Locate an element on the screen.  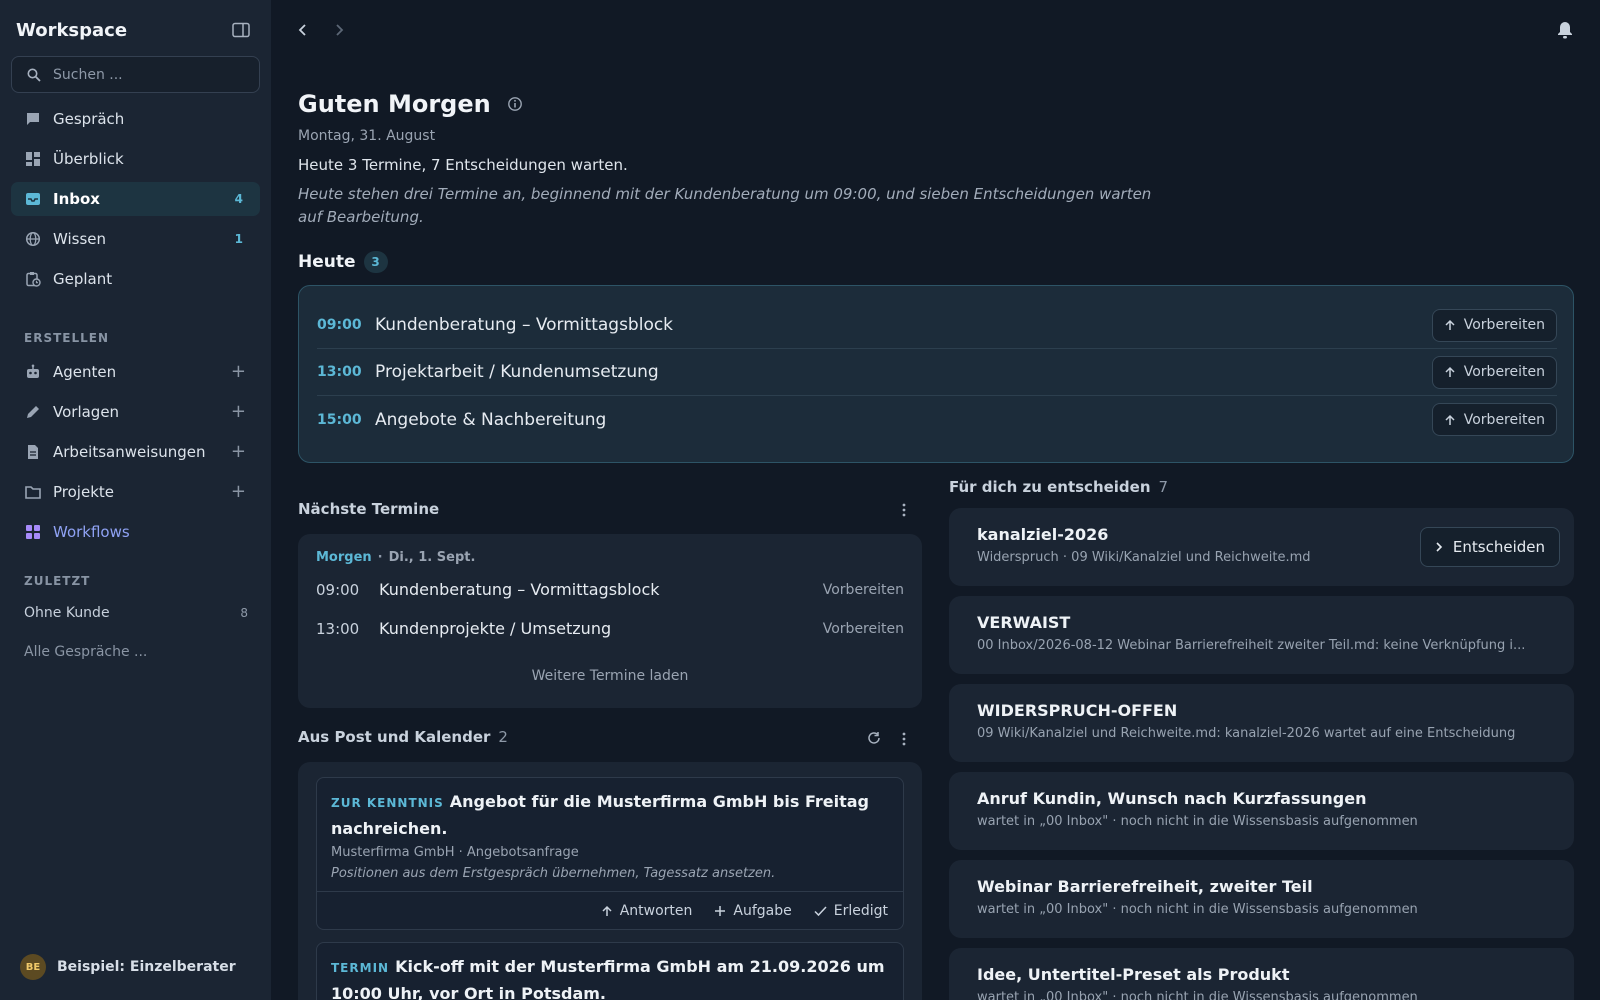
mail-tag: ZUR KENNTNIS is located at coordinates (387, 803).